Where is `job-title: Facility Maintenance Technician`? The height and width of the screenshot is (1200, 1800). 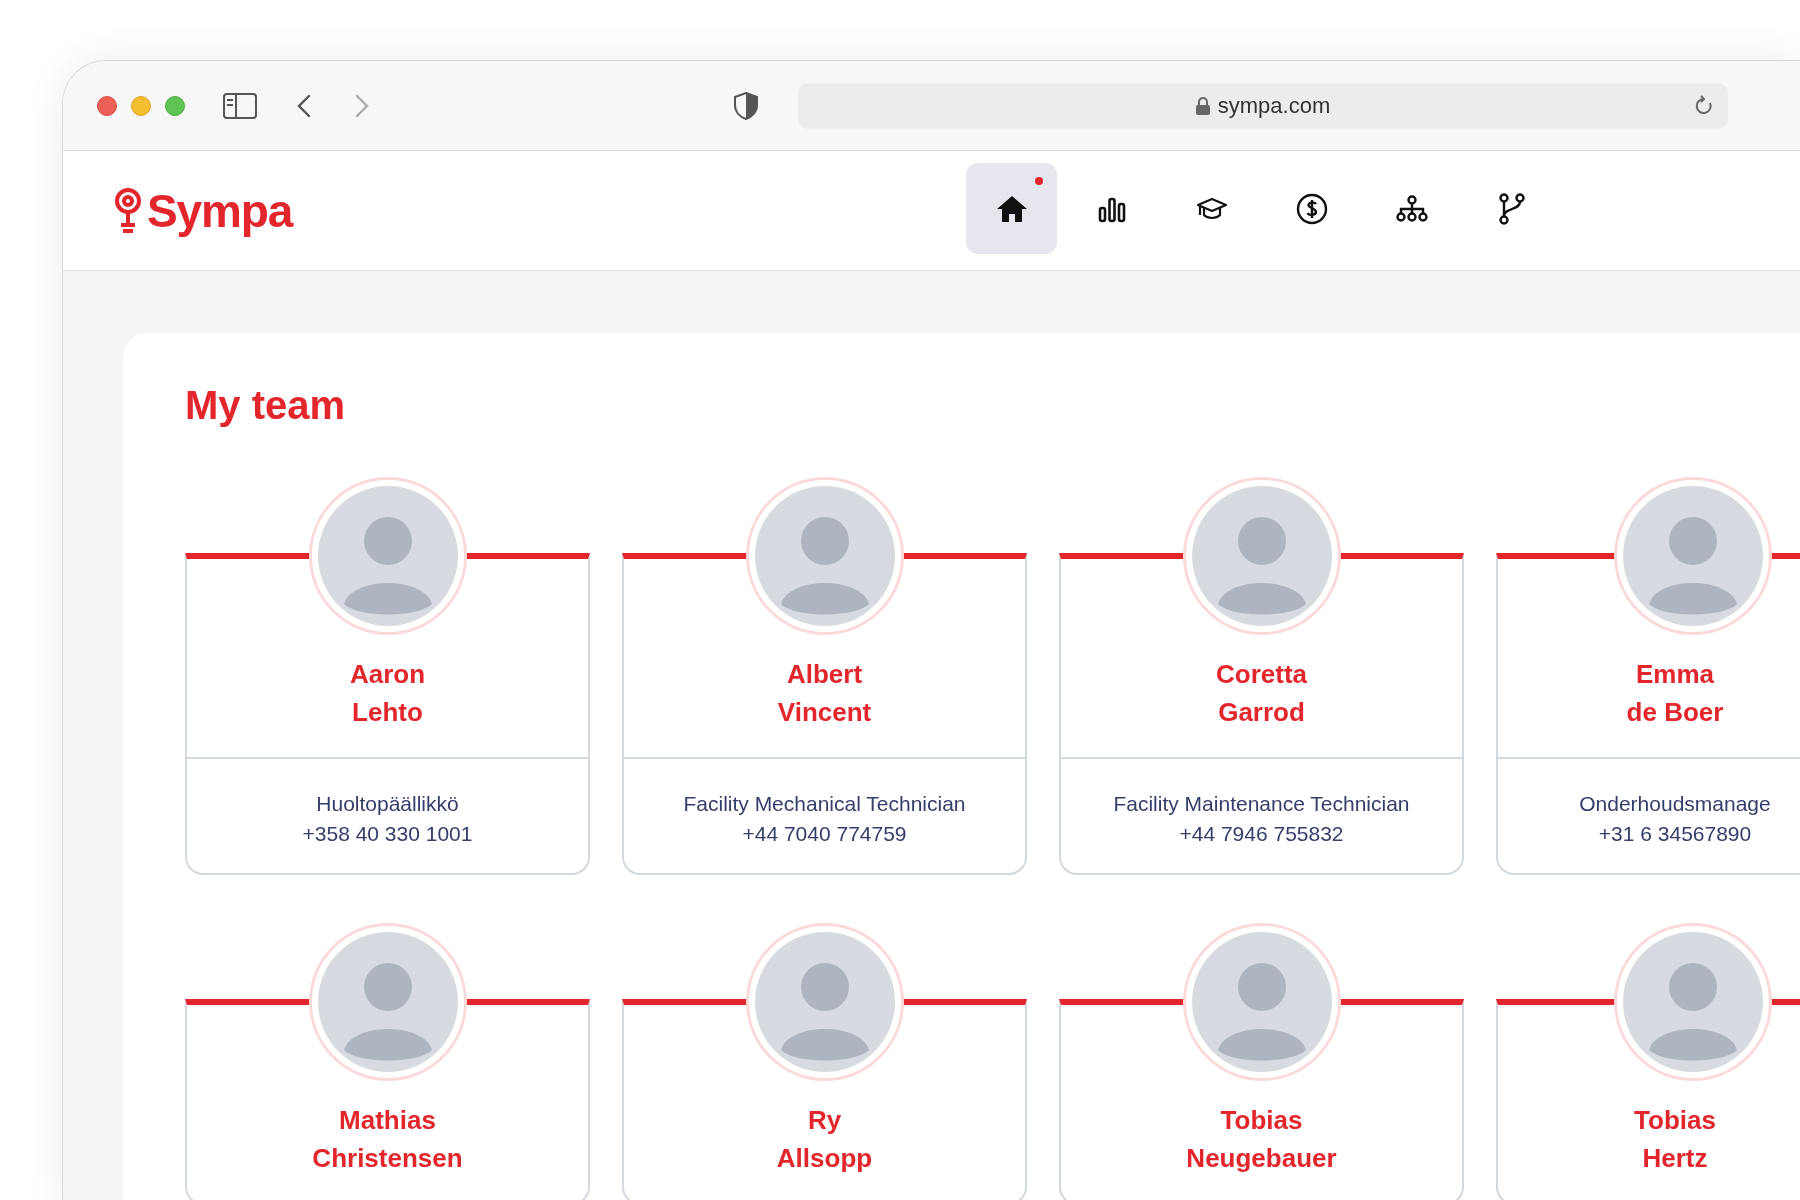 job-title: Facility Maintenance Technician is located at coordinates (1261, 804).